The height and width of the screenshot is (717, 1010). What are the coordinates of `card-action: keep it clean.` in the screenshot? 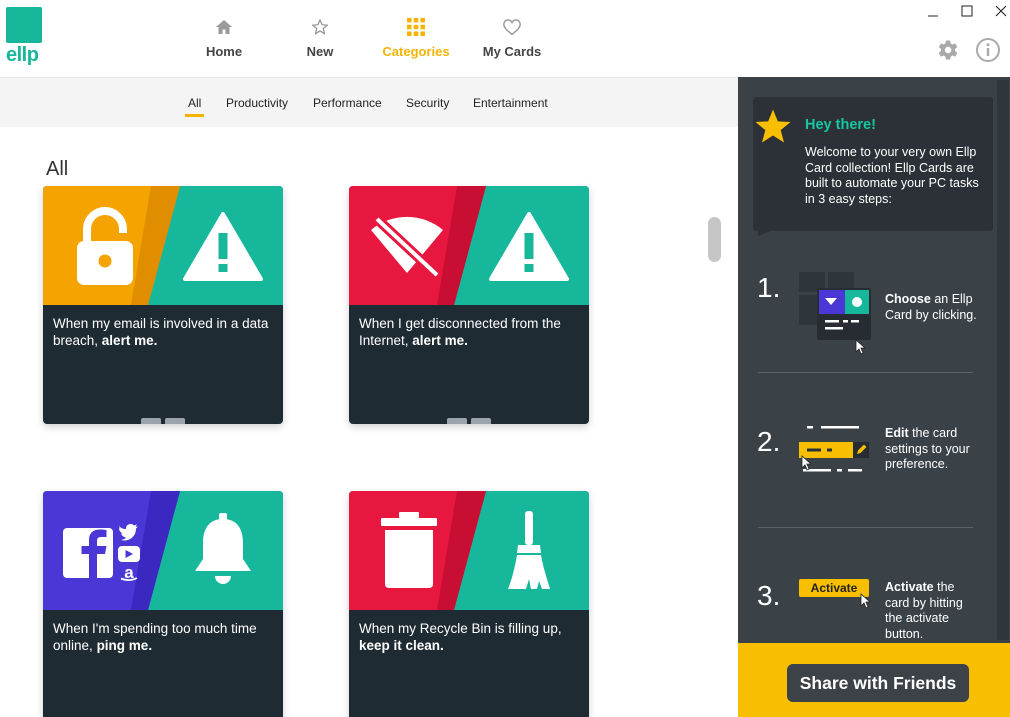 It's located at (401, 645).